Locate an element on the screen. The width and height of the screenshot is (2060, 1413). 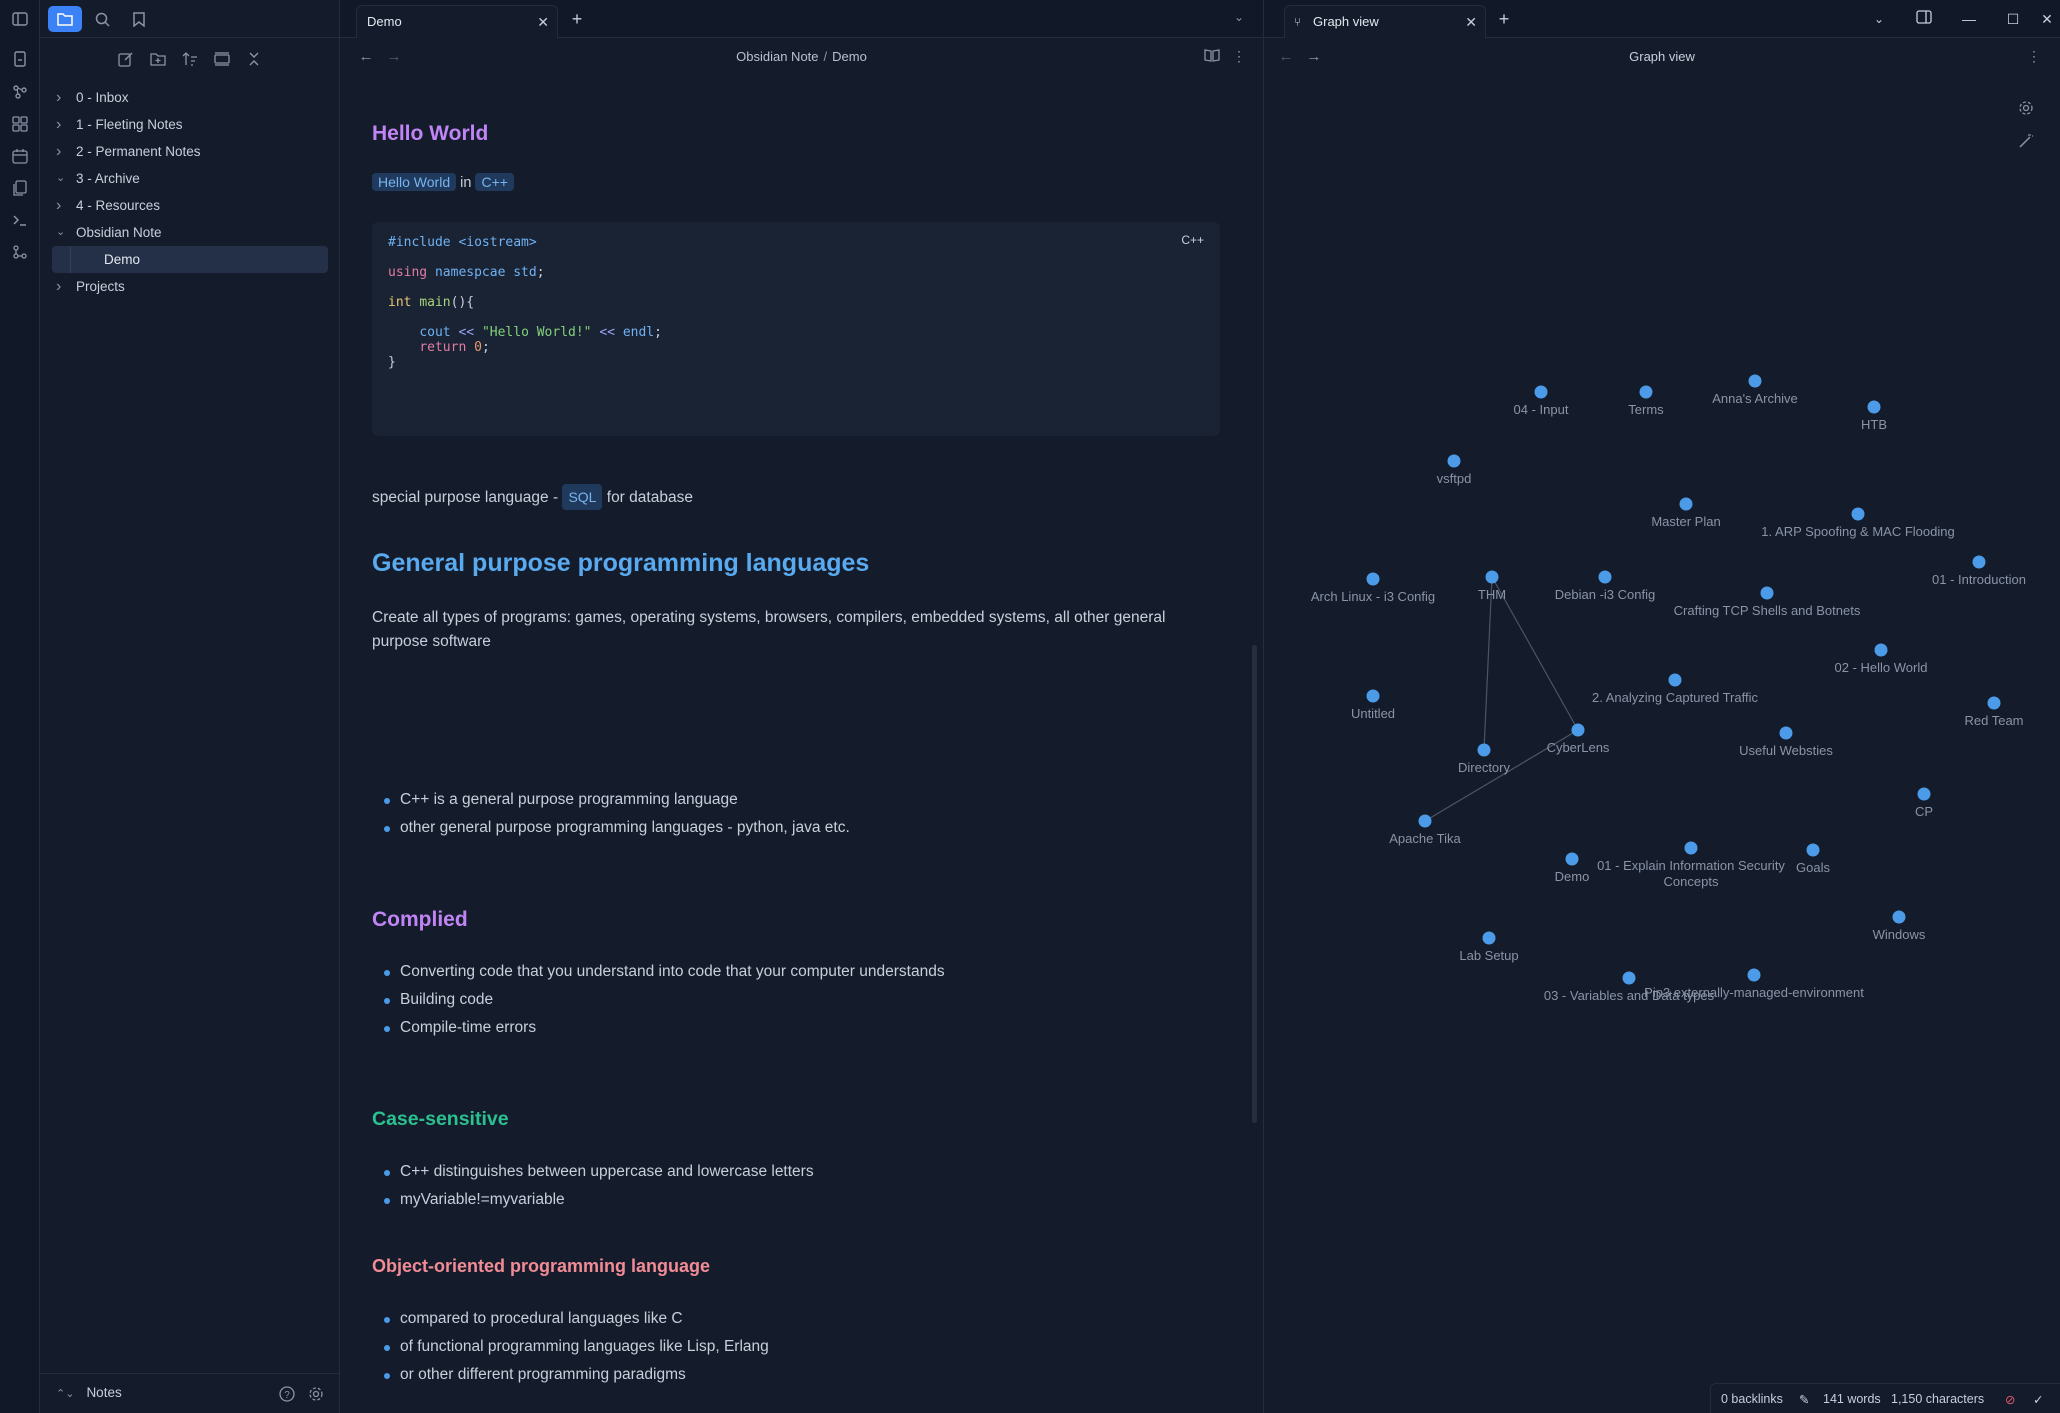
breadcrumb-folder: Obsidian Note is located at coordinates (777, 56).